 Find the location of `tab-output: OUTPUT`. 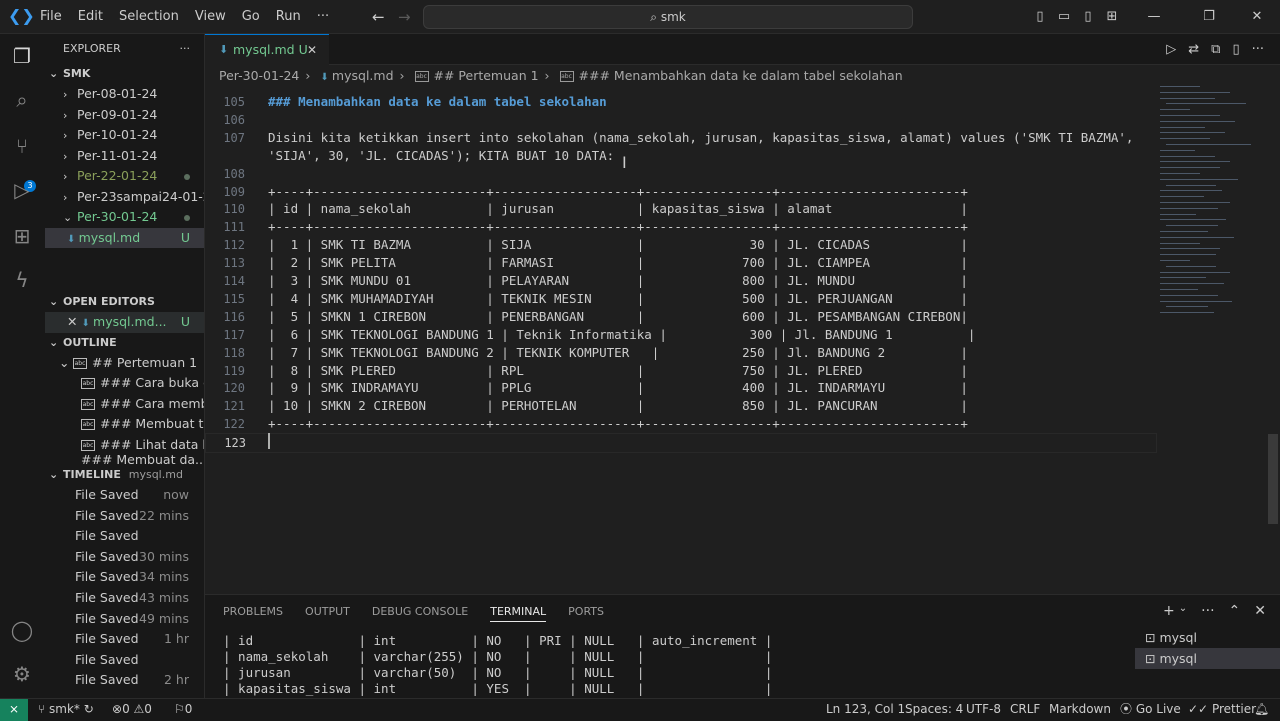

tab-output: OUTPUT is located at coordinates (327, 613).